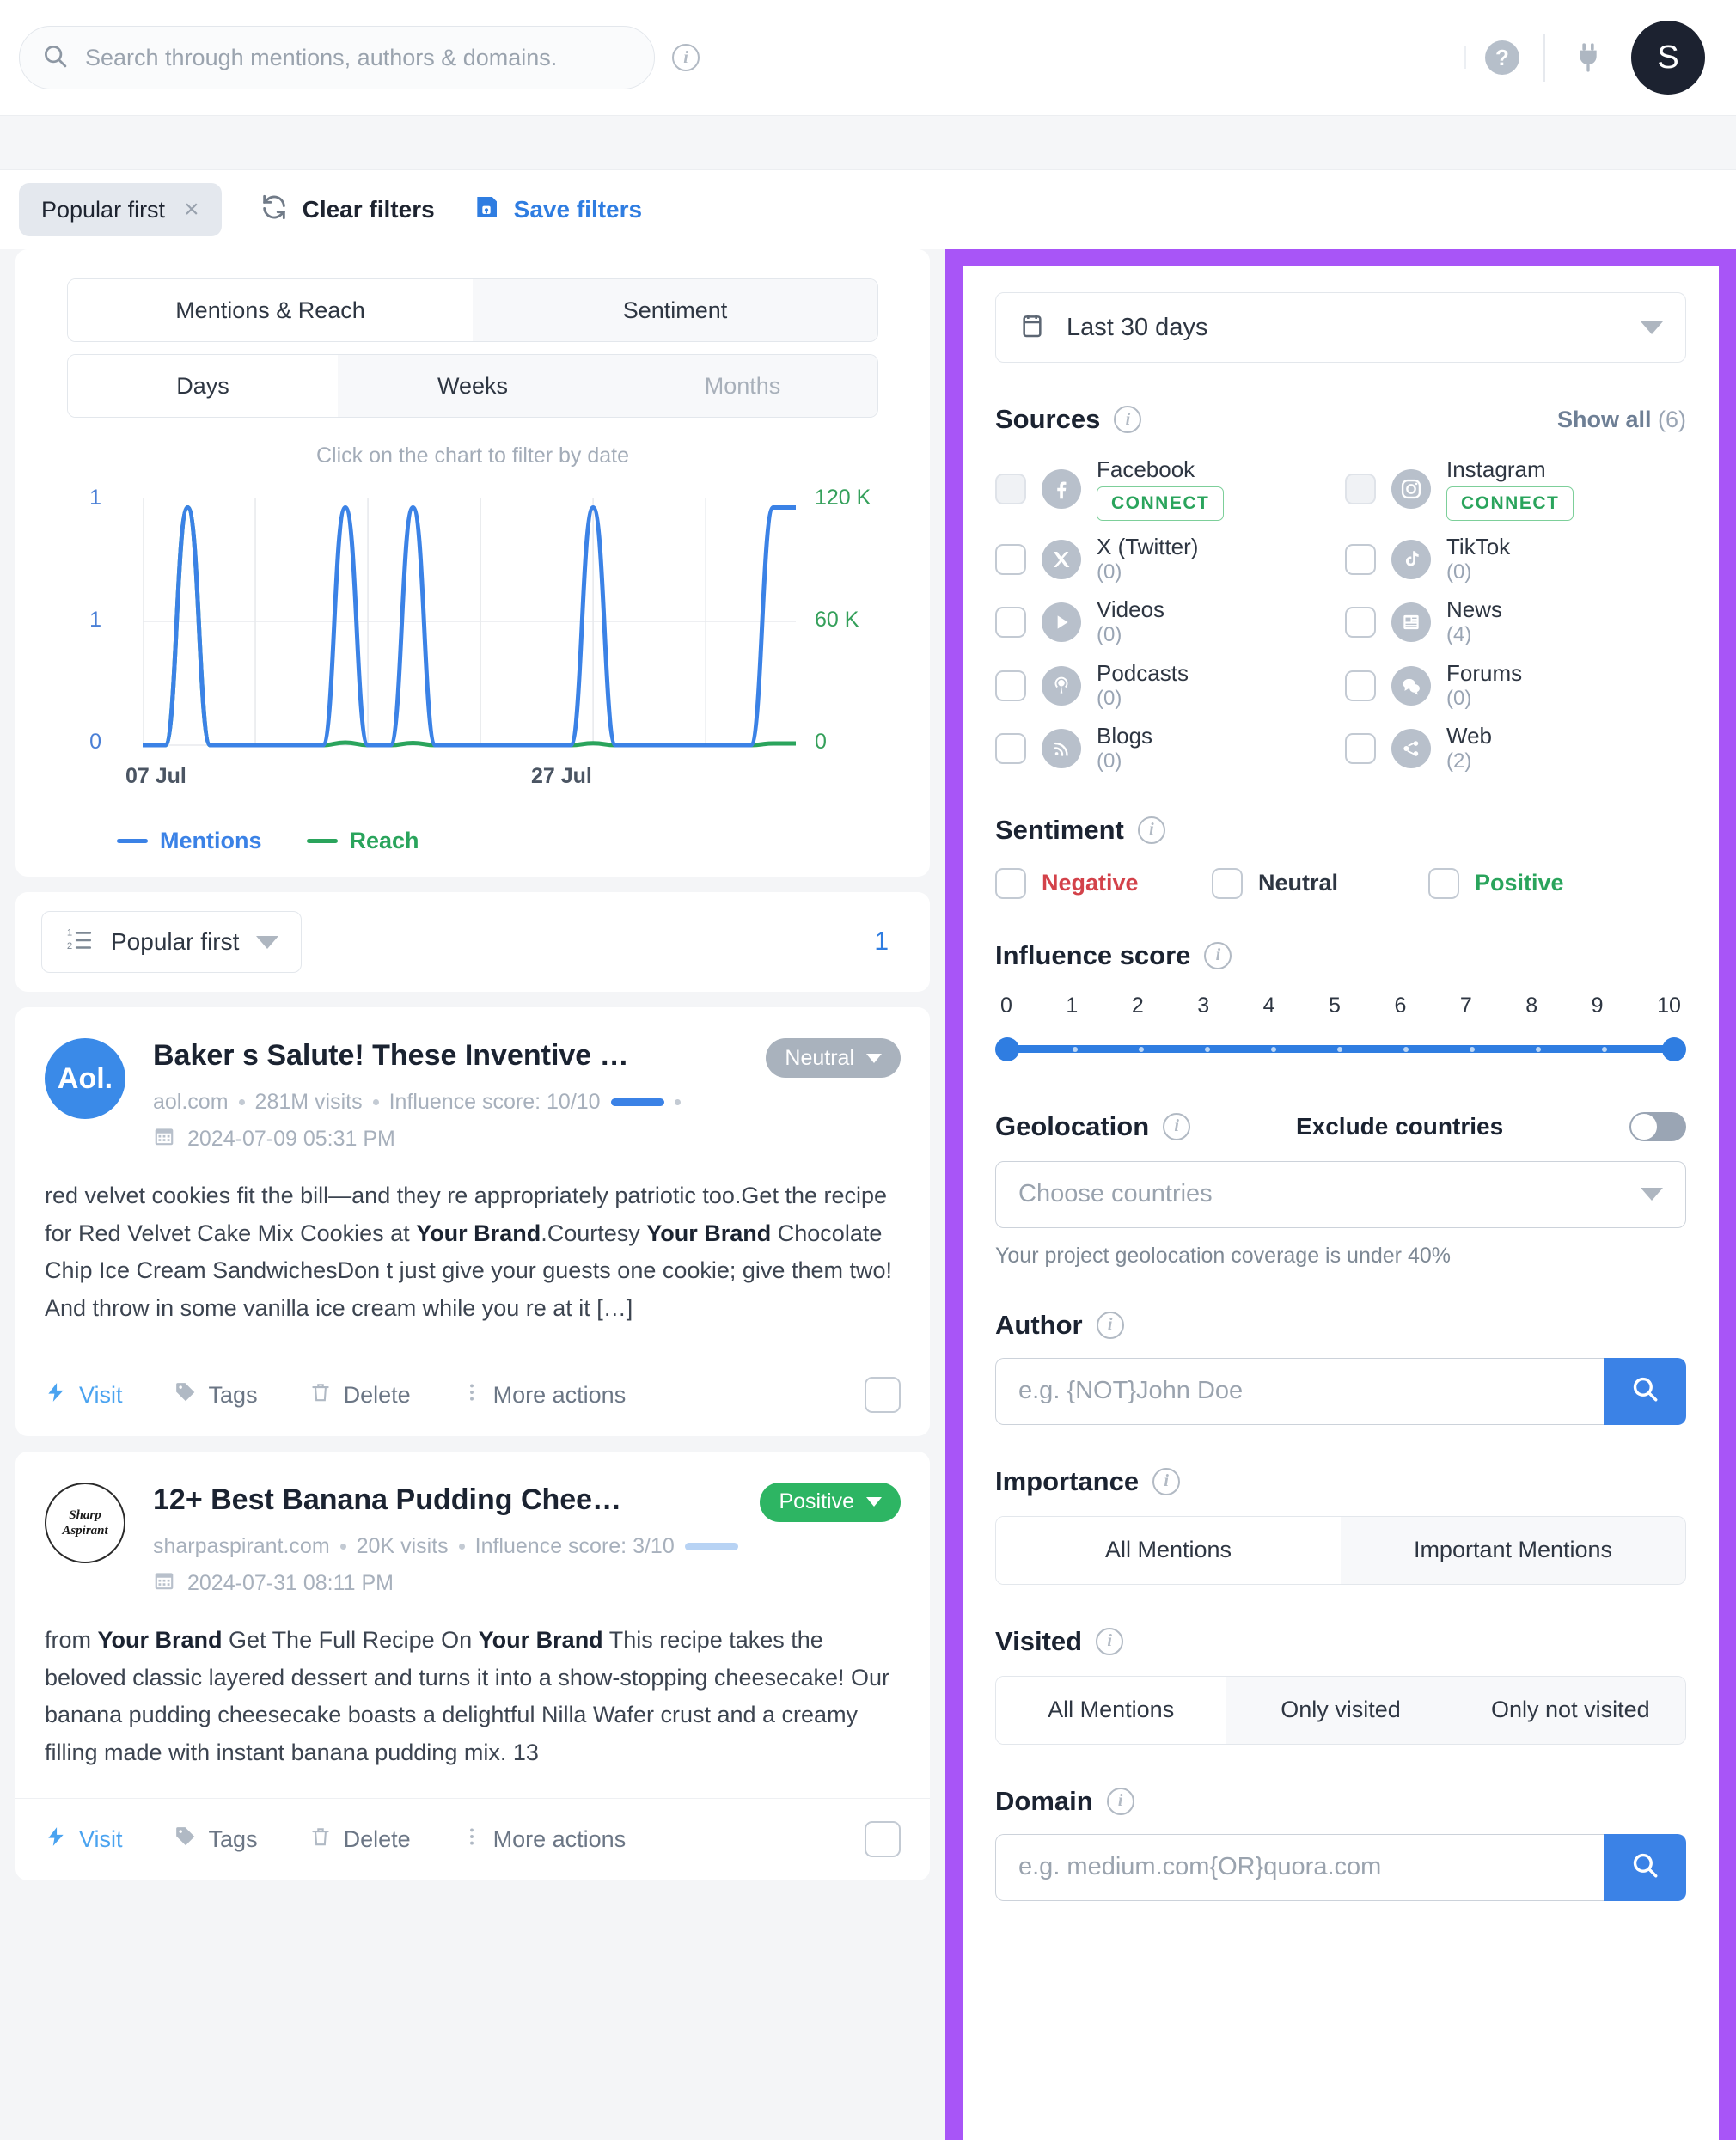 The image size is (1736, 2140). Describe the element at coordinates (191, 1102) in the screenshot. I see `mention-domain: aol.com` at that location.